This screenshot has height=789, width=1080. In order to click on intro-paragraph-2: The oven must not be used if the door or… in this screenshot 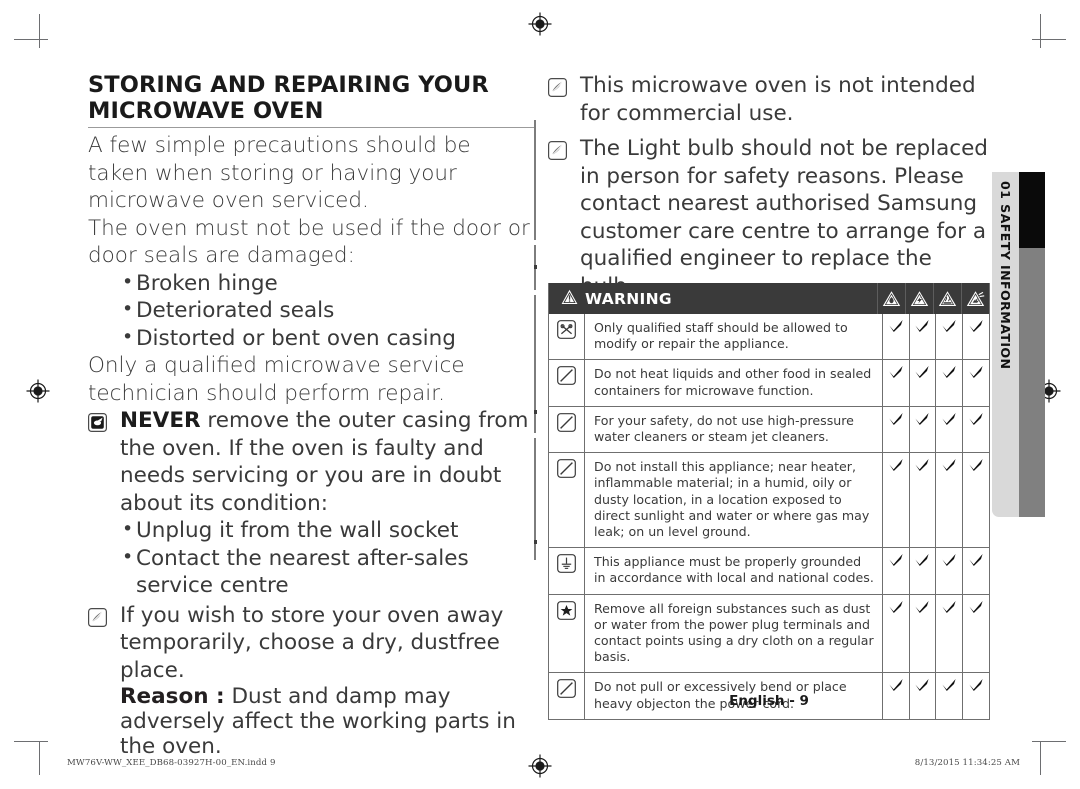, I will do `click(309, 242)`.